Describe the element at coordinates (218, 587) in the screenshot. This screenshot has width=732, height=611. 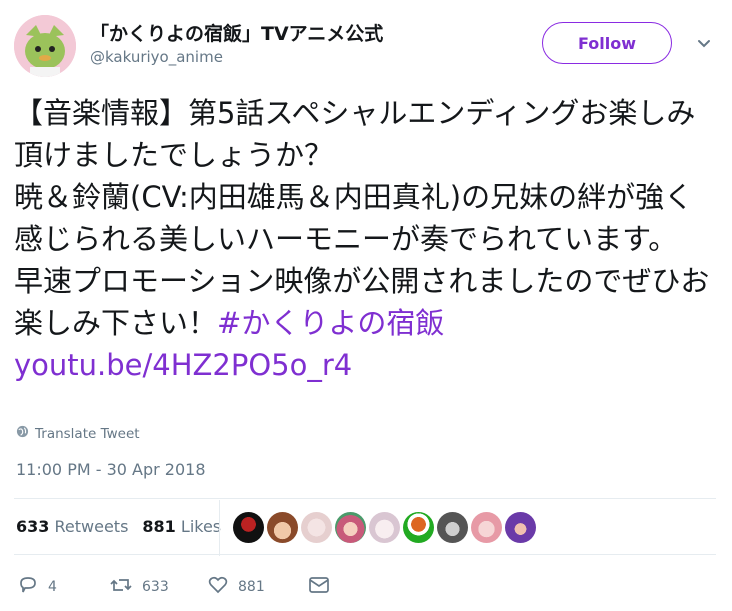
I see `heart-icon` at that location.